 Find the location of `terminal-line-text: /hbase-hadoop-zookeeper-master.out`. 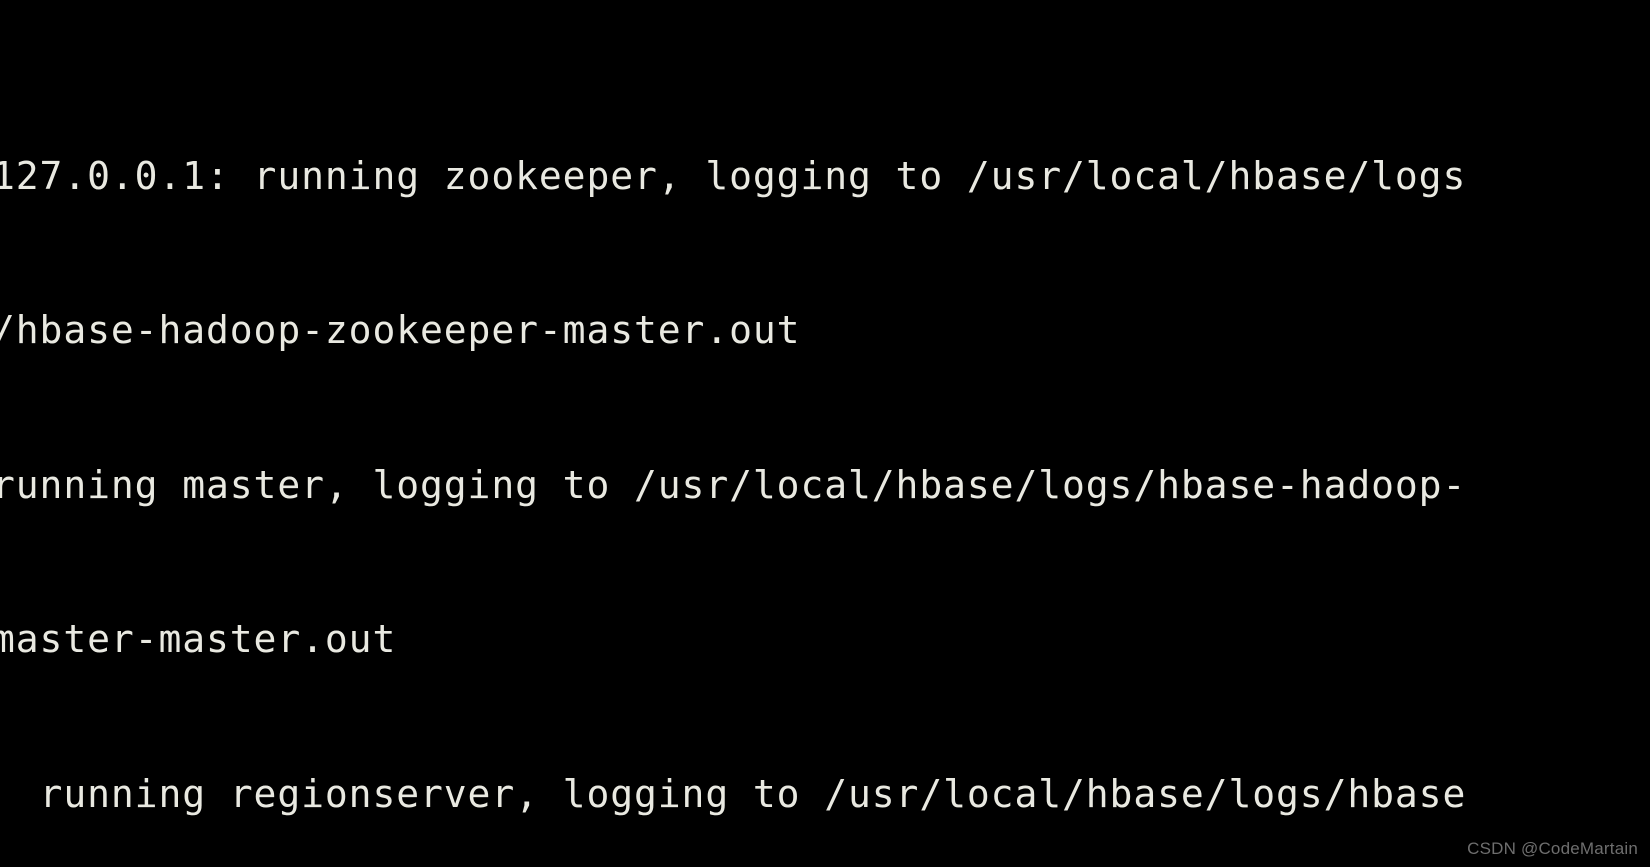

terminal-line-text: /hbase-hadoop-zookeeper-master.out is located at coordinates (400, 330).